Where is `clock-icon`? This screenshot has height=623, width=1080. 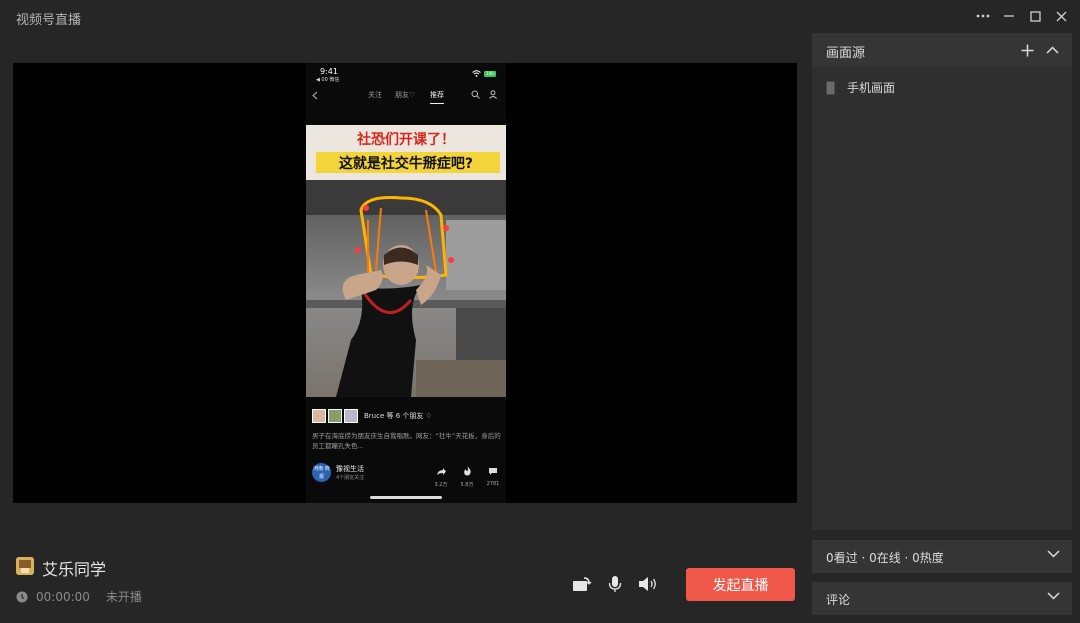
clock-icon is located at coordinates (22, 596).